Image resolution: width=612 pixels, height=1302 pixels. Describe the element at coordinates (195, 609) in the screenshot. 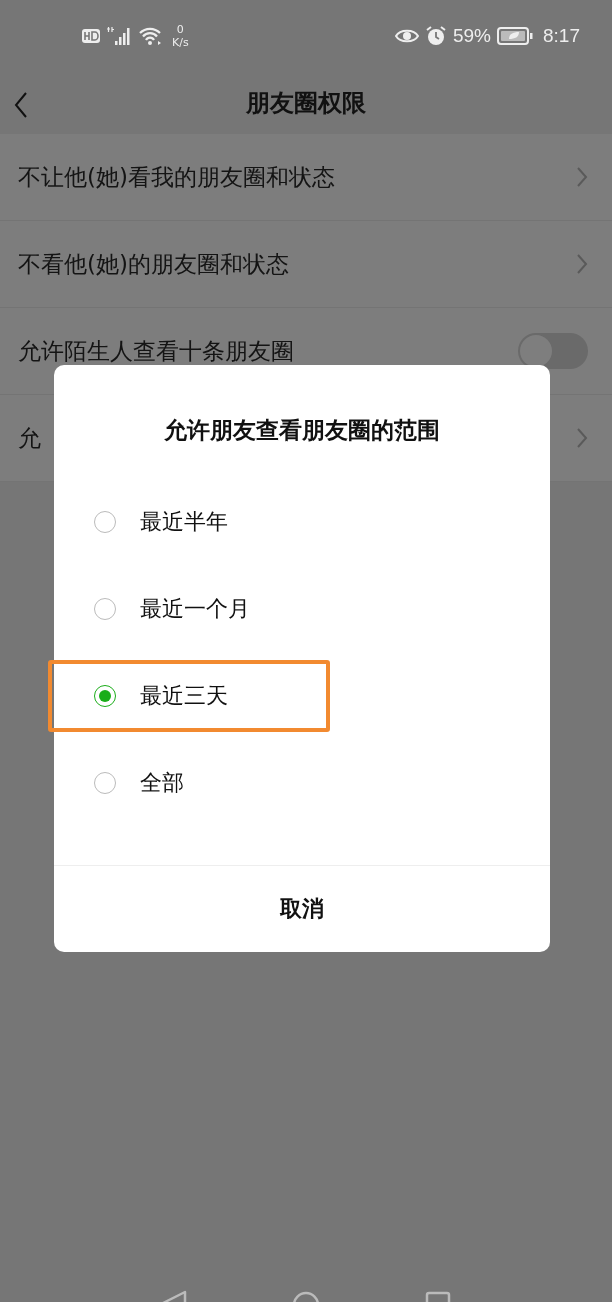

I see `option-label: 最近一个月` at that location.